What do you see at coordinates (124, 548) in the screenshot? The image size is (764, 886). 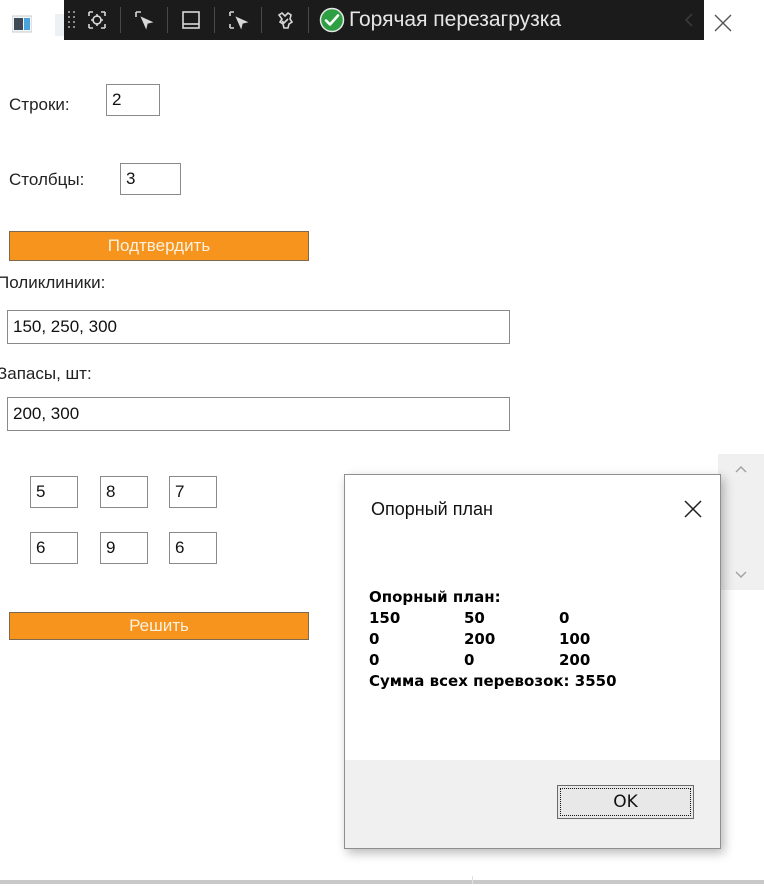 I see `matrix-cell-r2c2` at bounding box center [124, 548].